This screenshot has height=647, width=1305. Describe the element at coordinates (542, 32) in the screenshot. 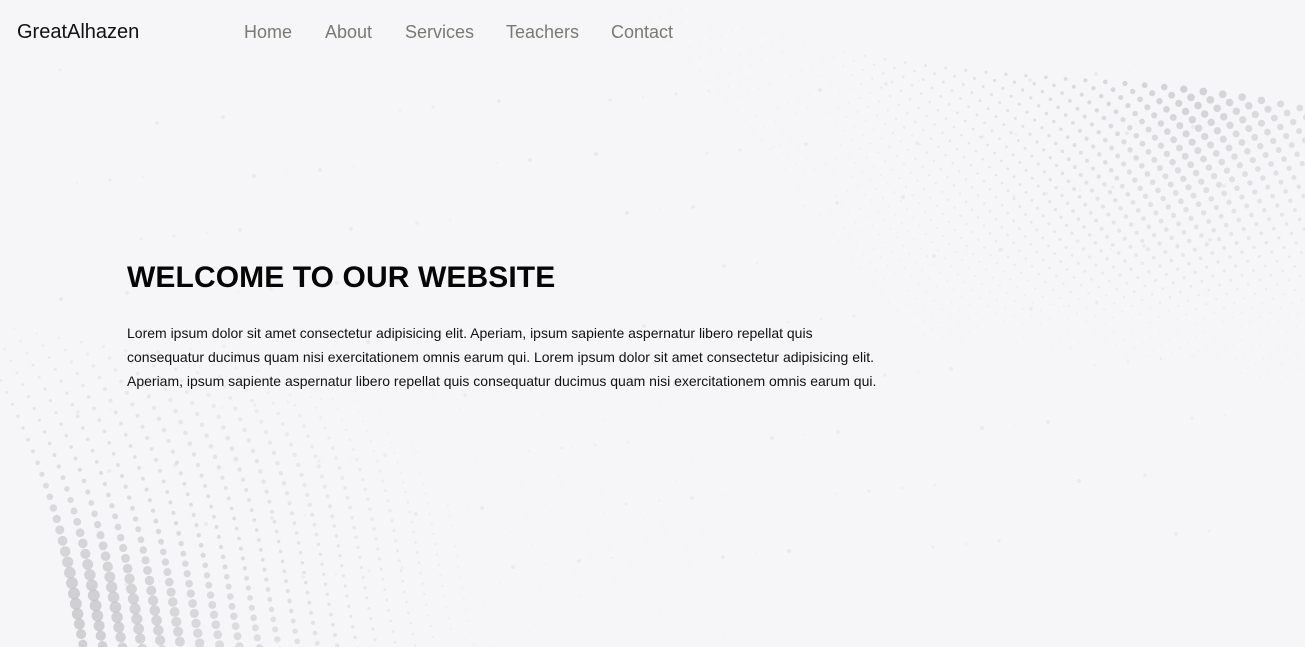

I see `nav-link-teachers: Teachers` at that location.